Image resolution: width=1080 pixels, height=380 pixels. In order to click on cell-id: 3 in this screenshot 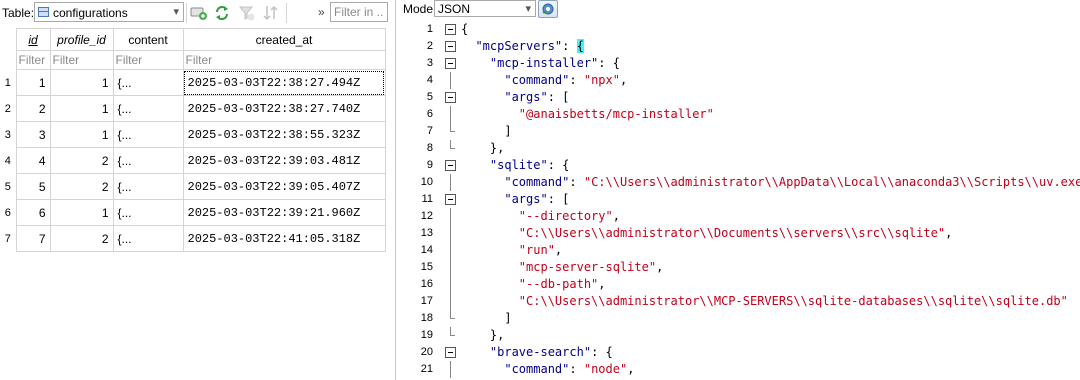, I will do `click(33, 134)`.